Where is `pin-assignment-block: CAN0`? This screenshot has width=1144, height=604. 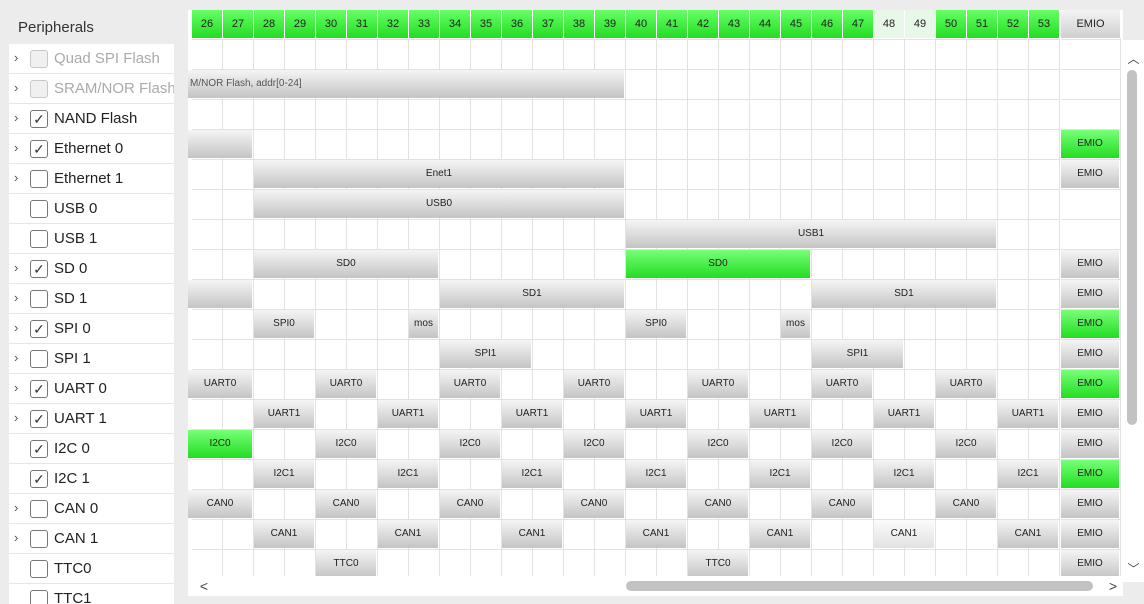 pin-assignment-block: CAN0 is located at coordinates (470, 504).